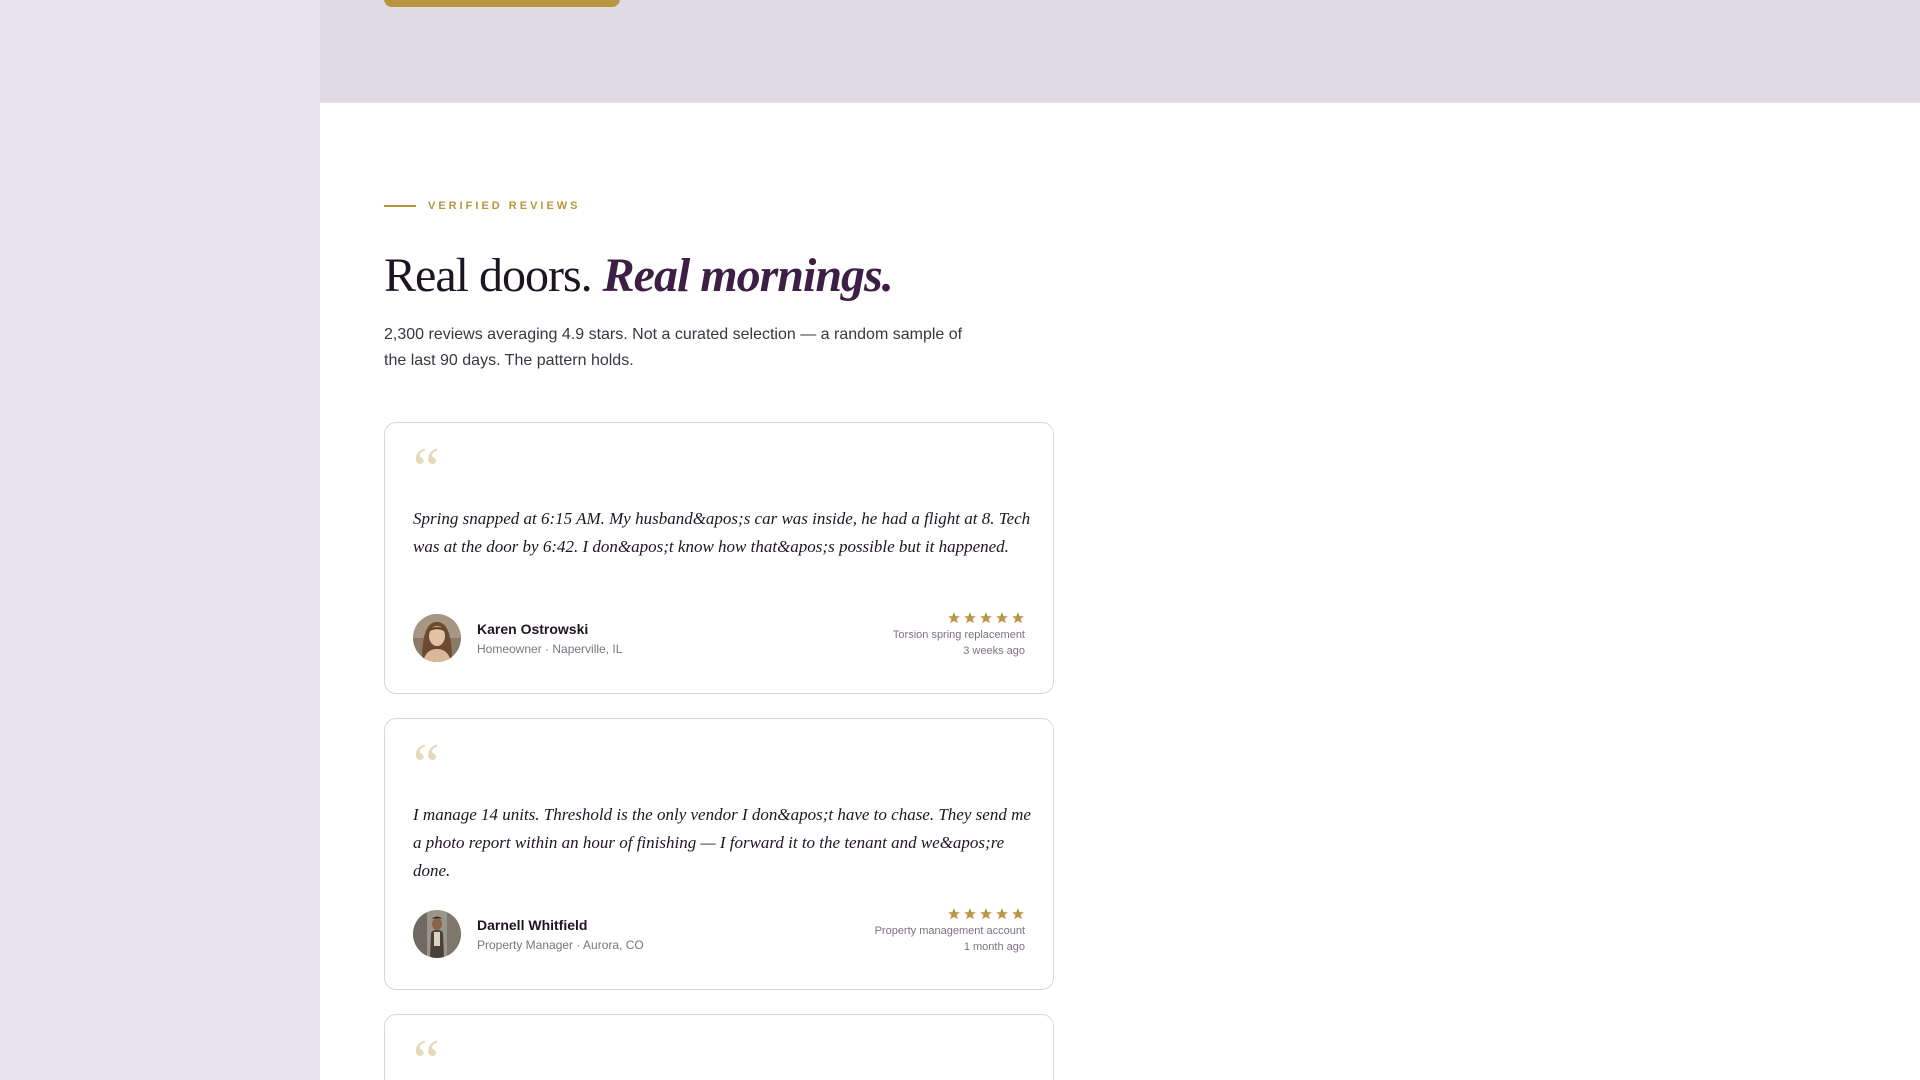 The image size is (1920, 1080). What do you see at coordinates (493, 275) in the screenshot?
I see `headline-plain: Real doors.` at bounding box center [493, 275].